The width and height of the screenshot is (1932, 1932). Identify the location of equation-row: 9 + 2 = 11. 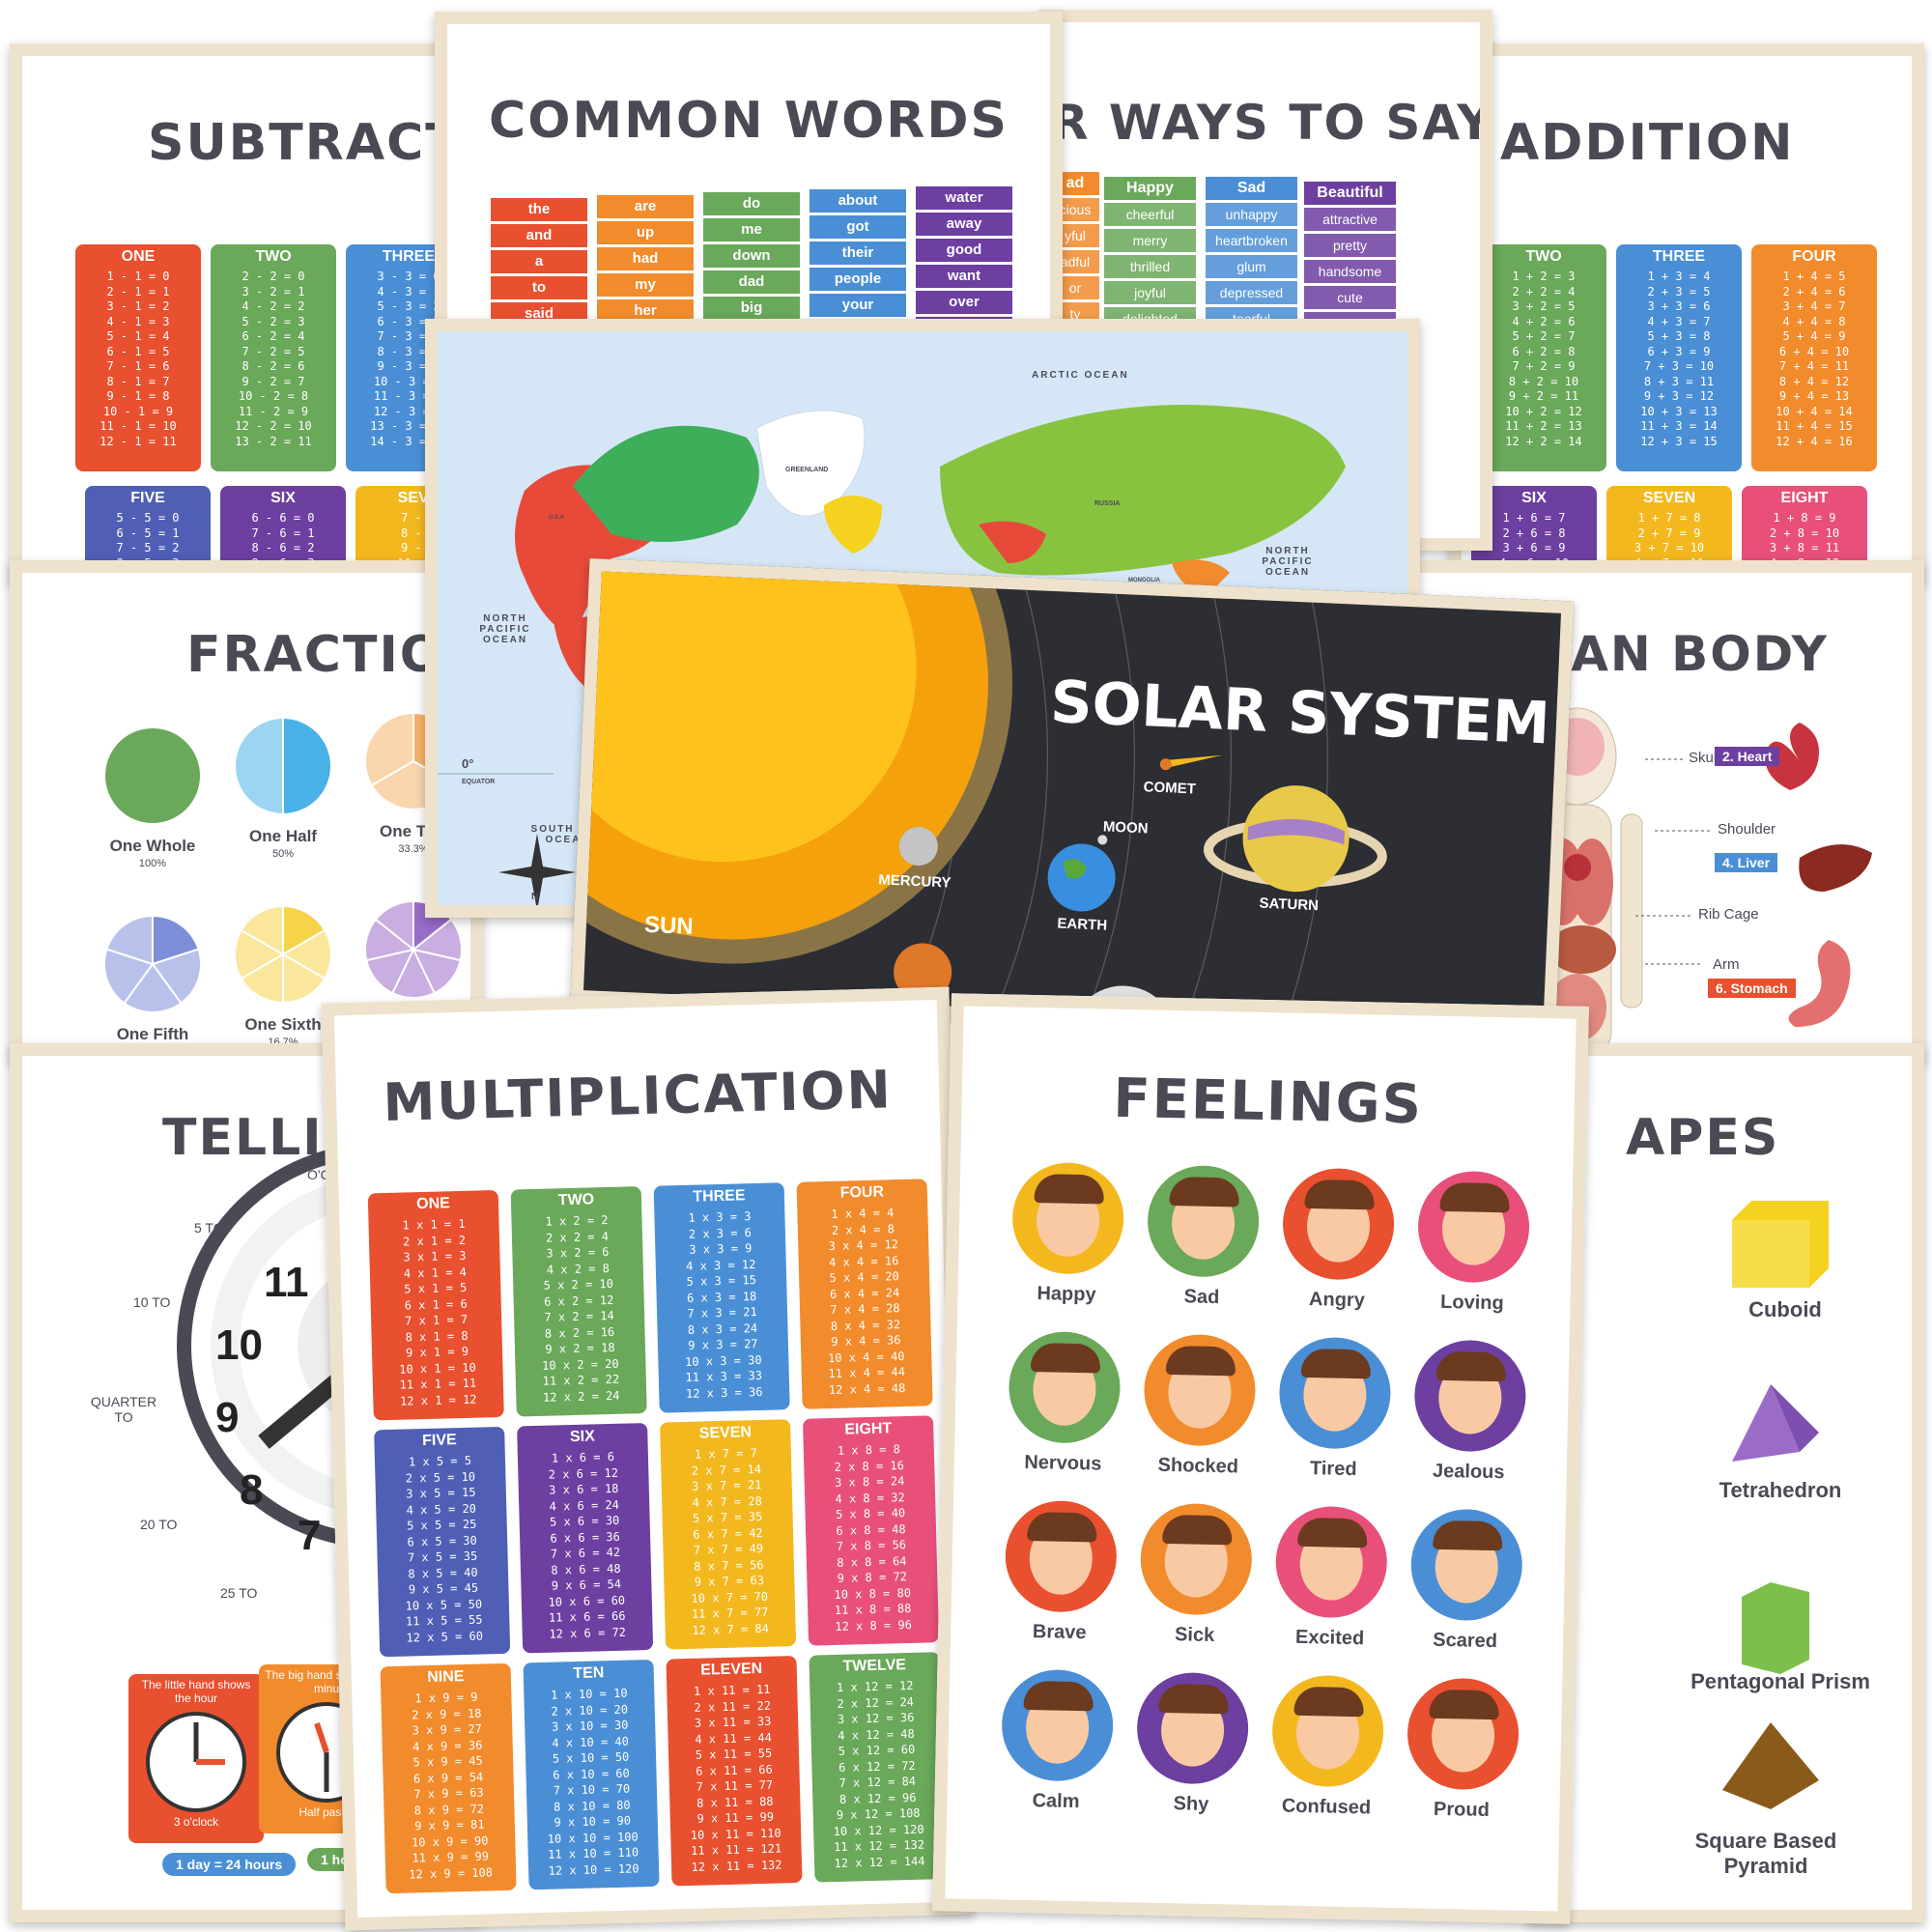
(1543, 396).